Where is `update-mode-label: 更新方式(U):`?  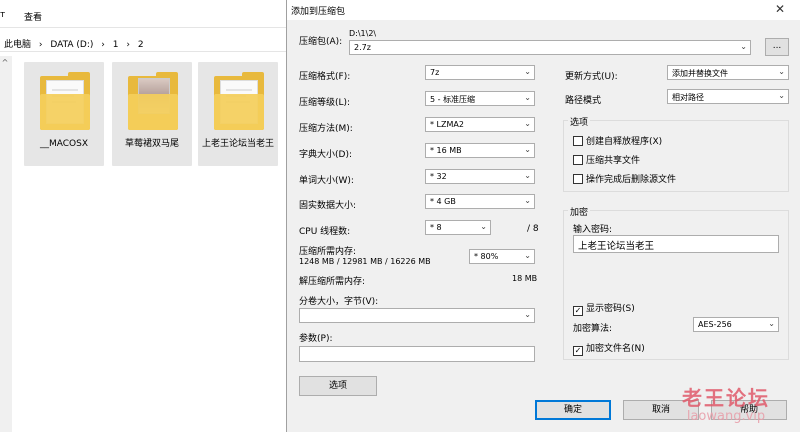
update-mode-label: 更新方式(U): is located at coordinates (591, 77).